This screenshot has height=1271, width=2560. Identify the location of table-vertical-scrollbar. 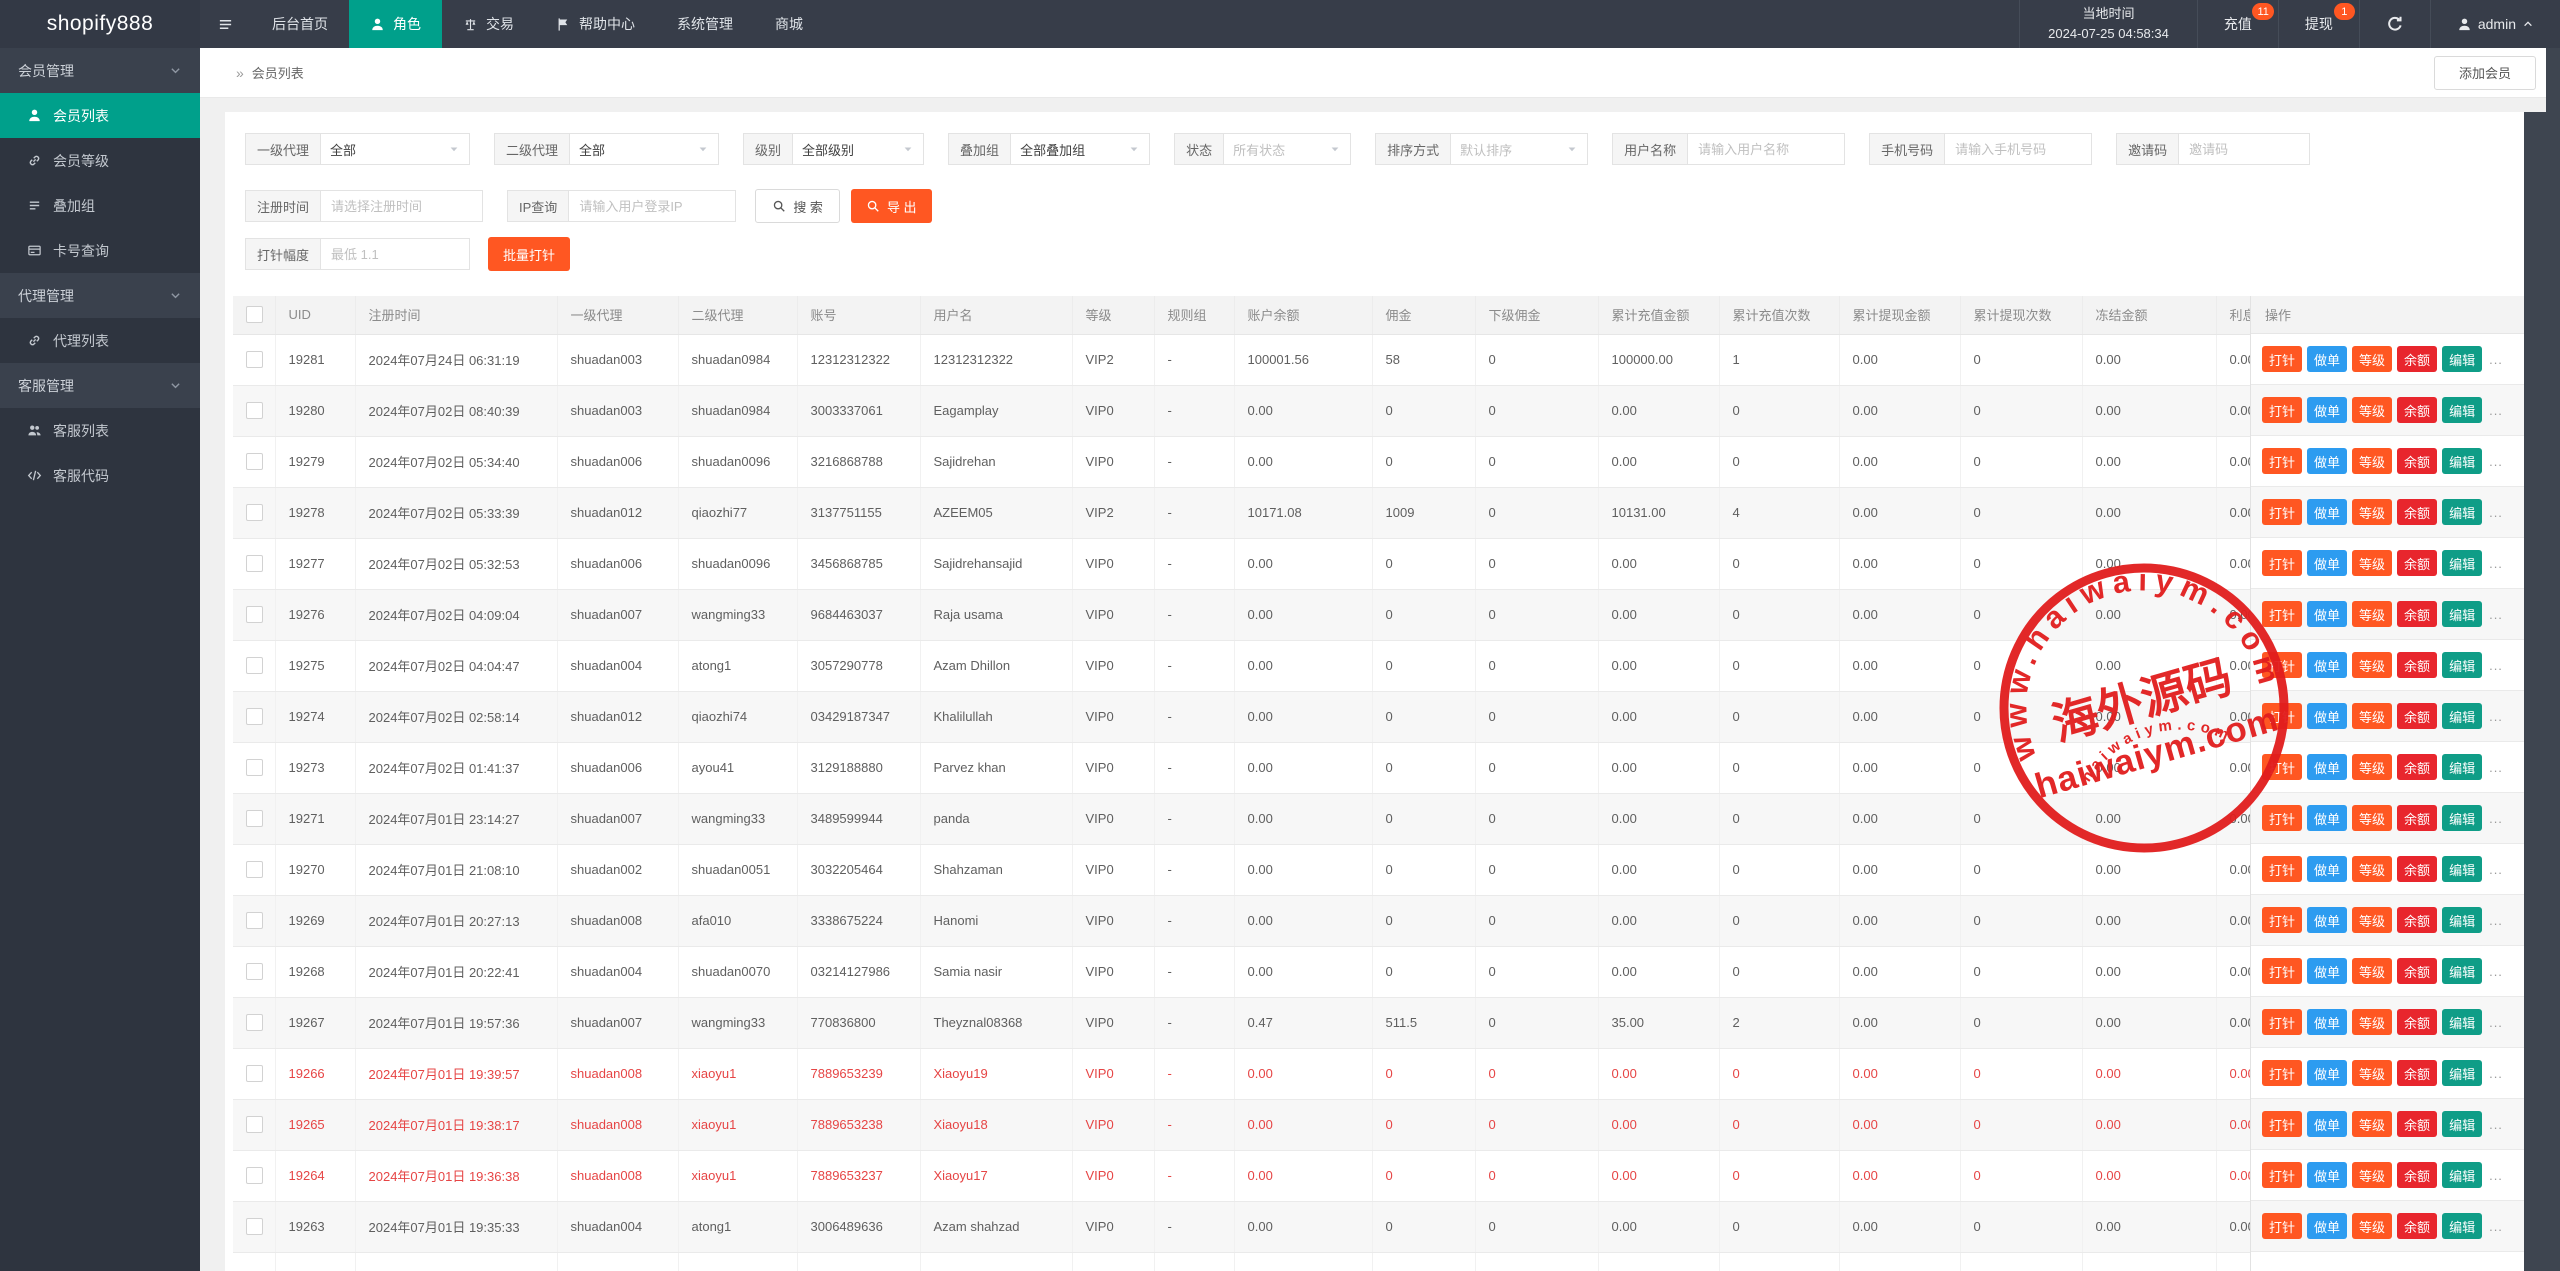
(2535, 691).